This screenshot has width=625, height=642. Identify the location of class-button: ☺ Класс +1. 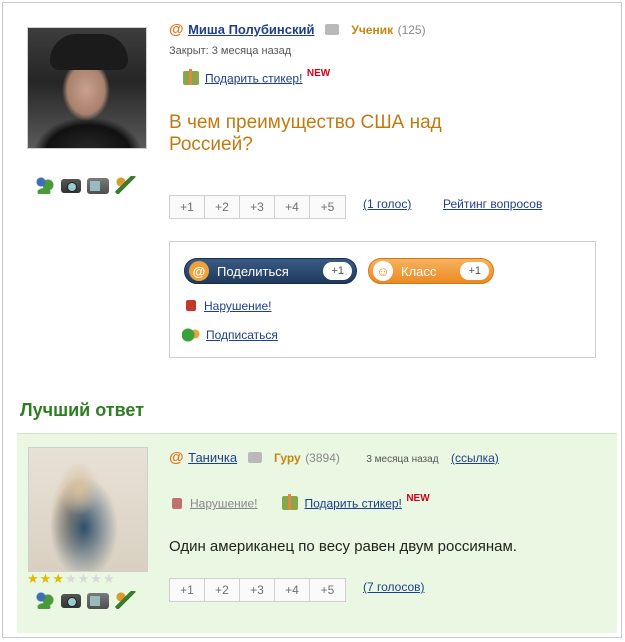
(431, 271).